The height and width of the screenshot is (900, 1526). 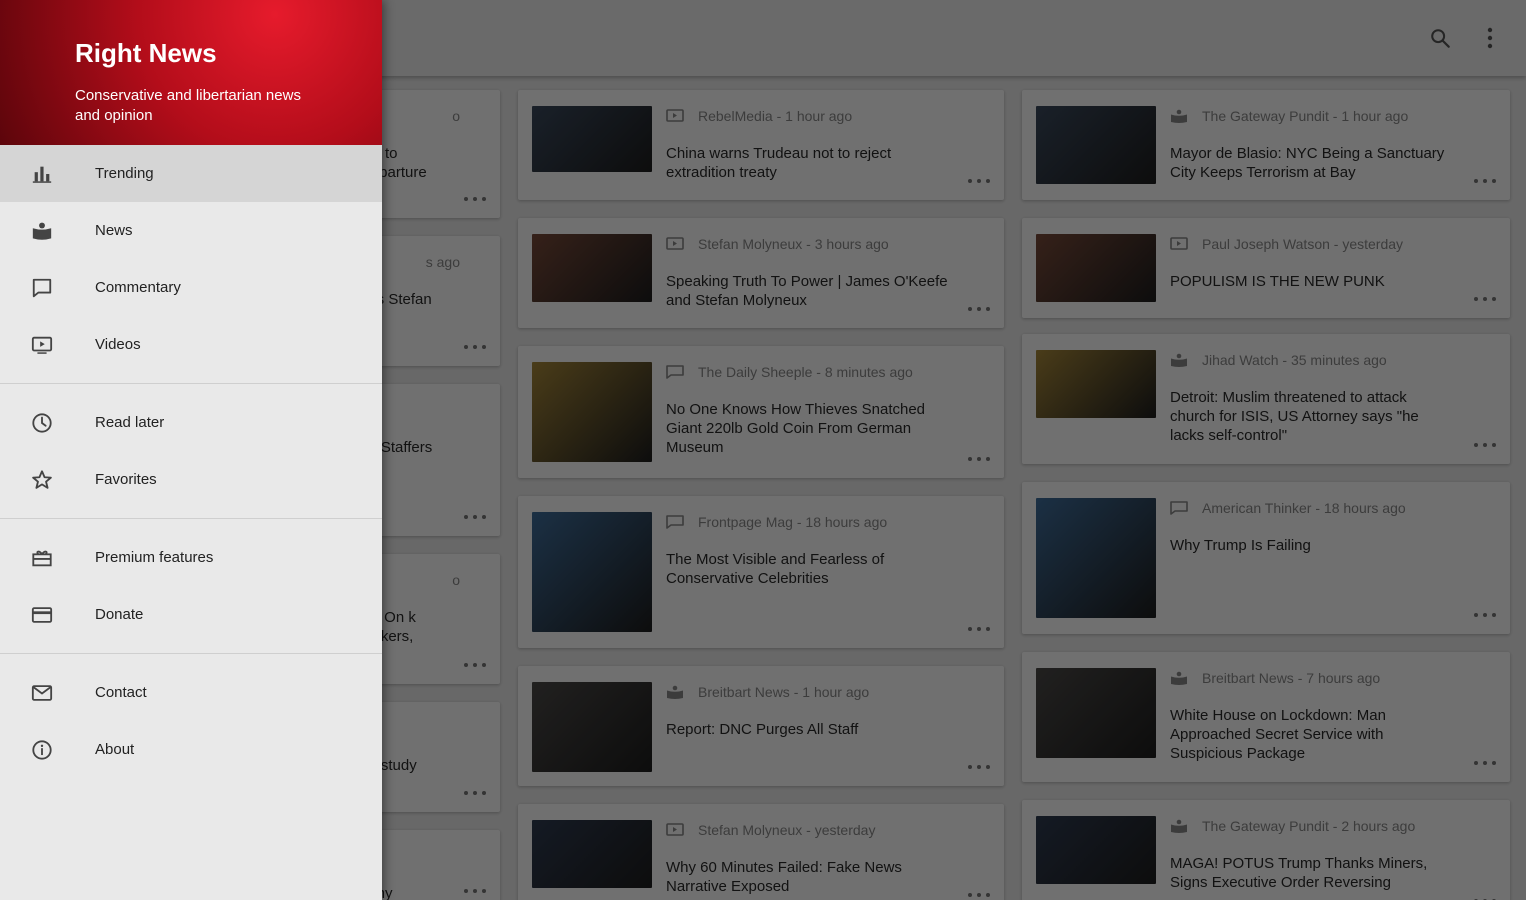 I want to click on nav-item-label: Read later, so click(x=130, y=422).